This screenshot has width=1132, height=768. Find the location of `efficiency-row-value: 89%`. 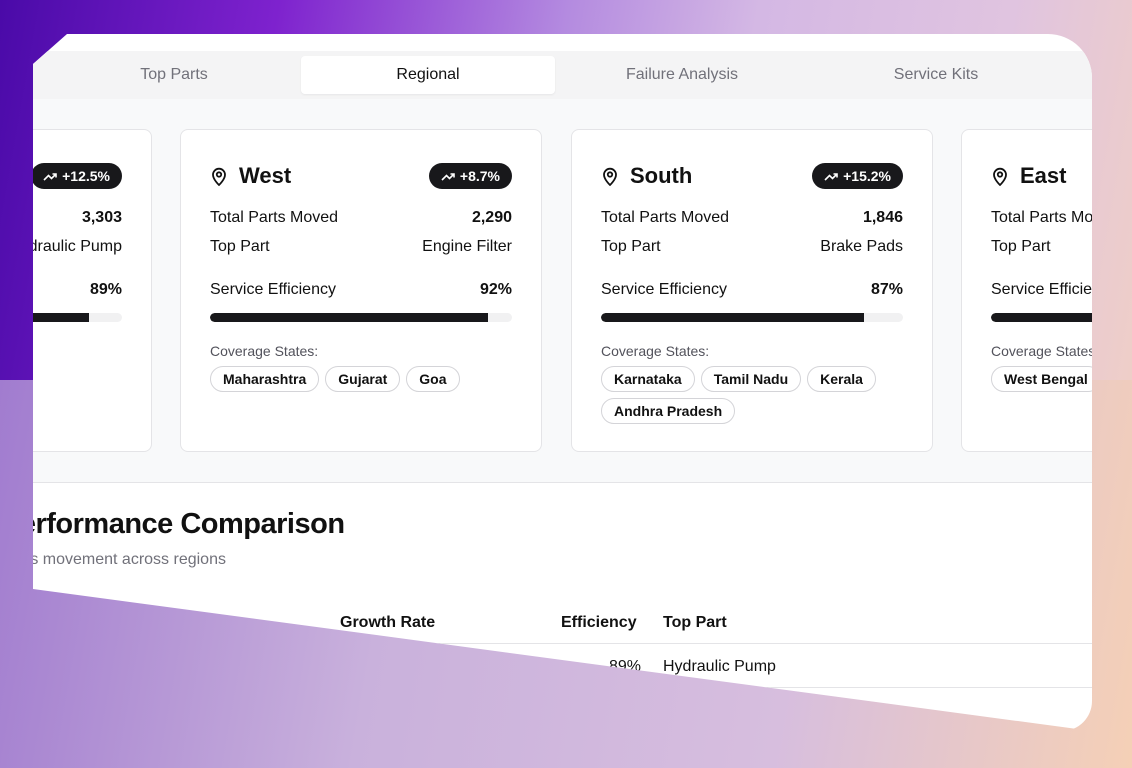

efficiency-row-value: 89% is located at coordinates (105, 289).